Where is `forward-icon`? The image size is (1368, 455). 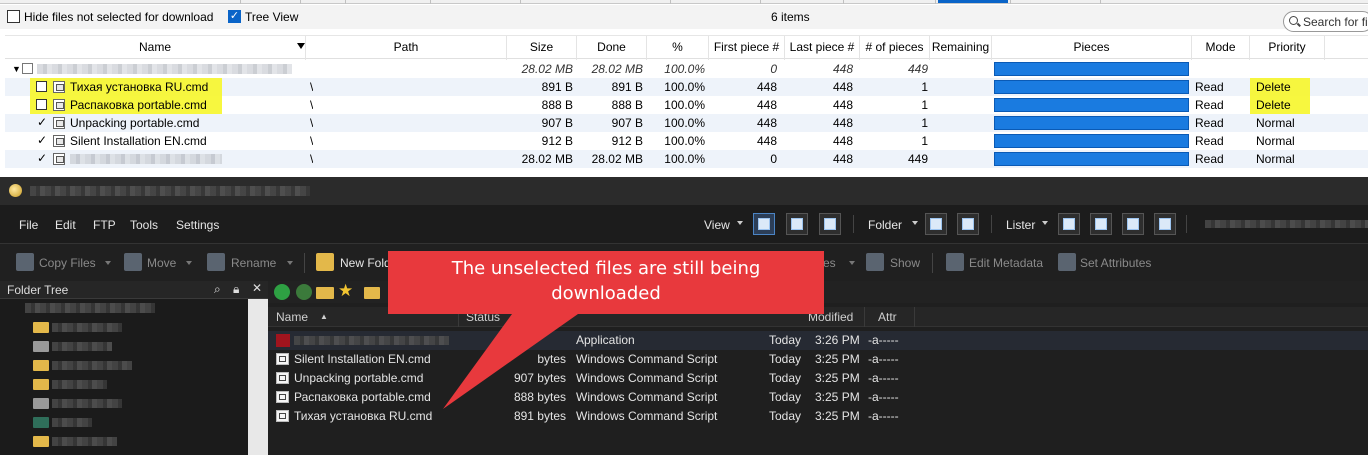
forward-icon is located at coordinates (304, 292).